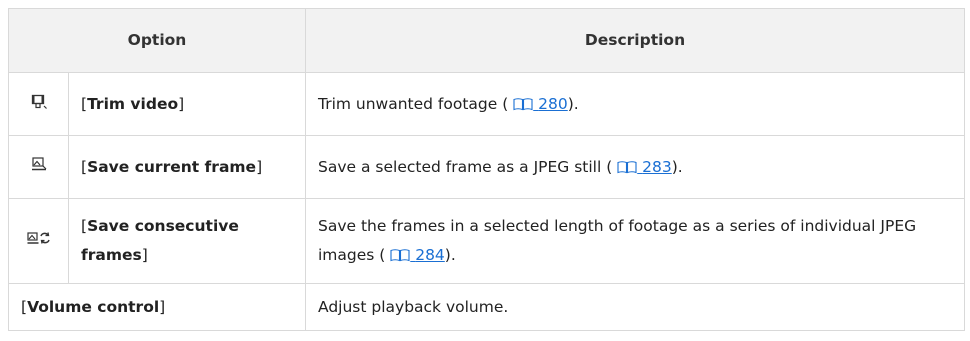 The height and width of the screenshot is (341, 970). What do you see at coordinates (417, 255) in the screenshot?
I see `page-reference-link: 284` at bounding box center [417, 255].